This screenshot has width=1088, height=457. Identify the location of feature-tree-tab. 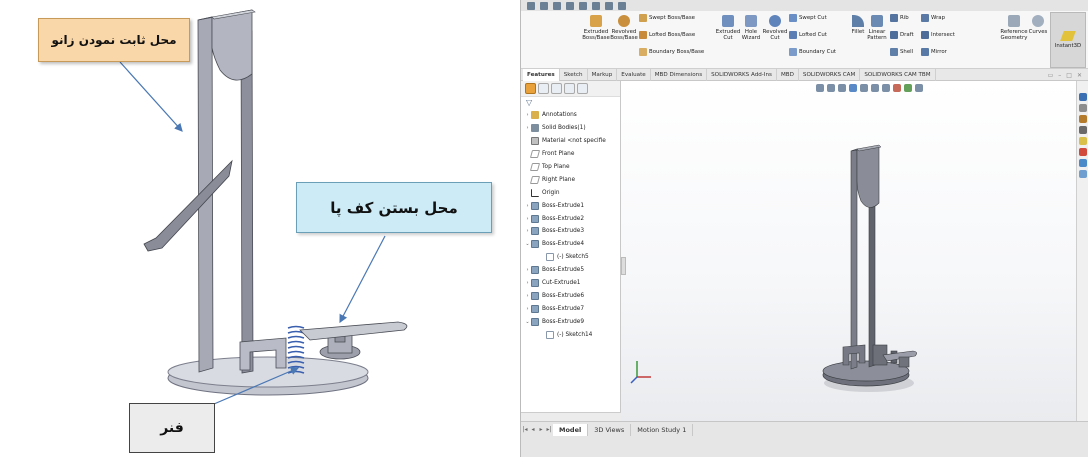
(530, 88).